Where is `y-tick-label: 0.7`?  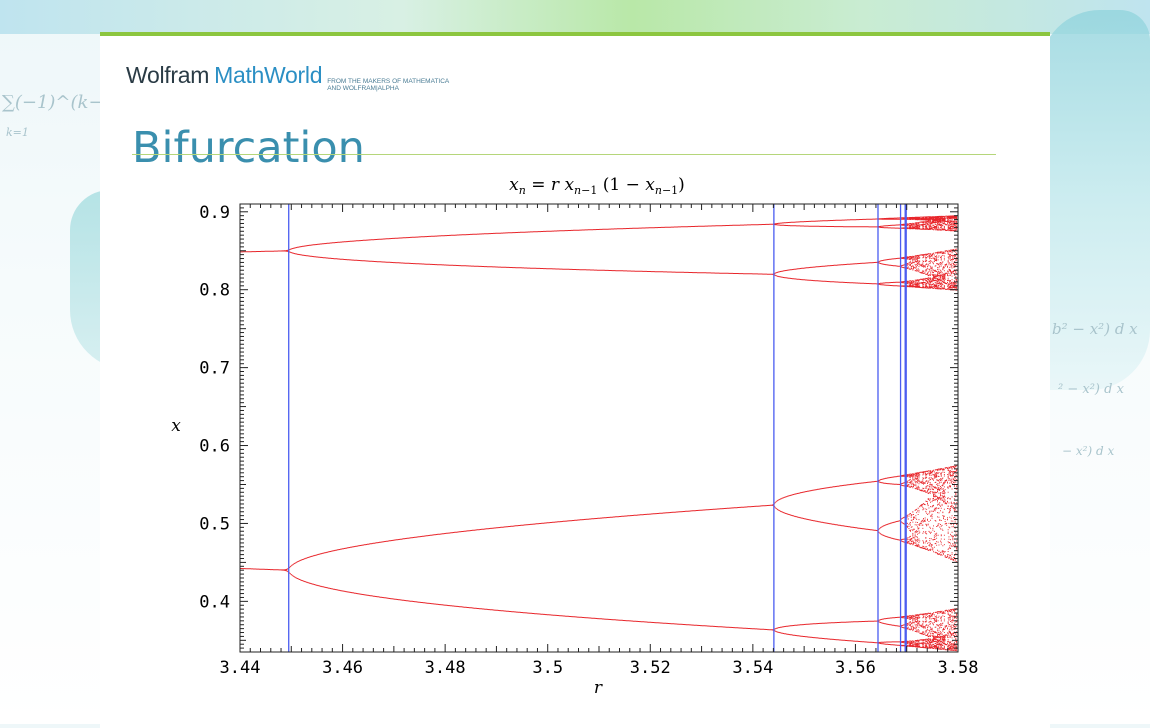
y-tick-label: 0.7 is located at coordinates (214, 369).